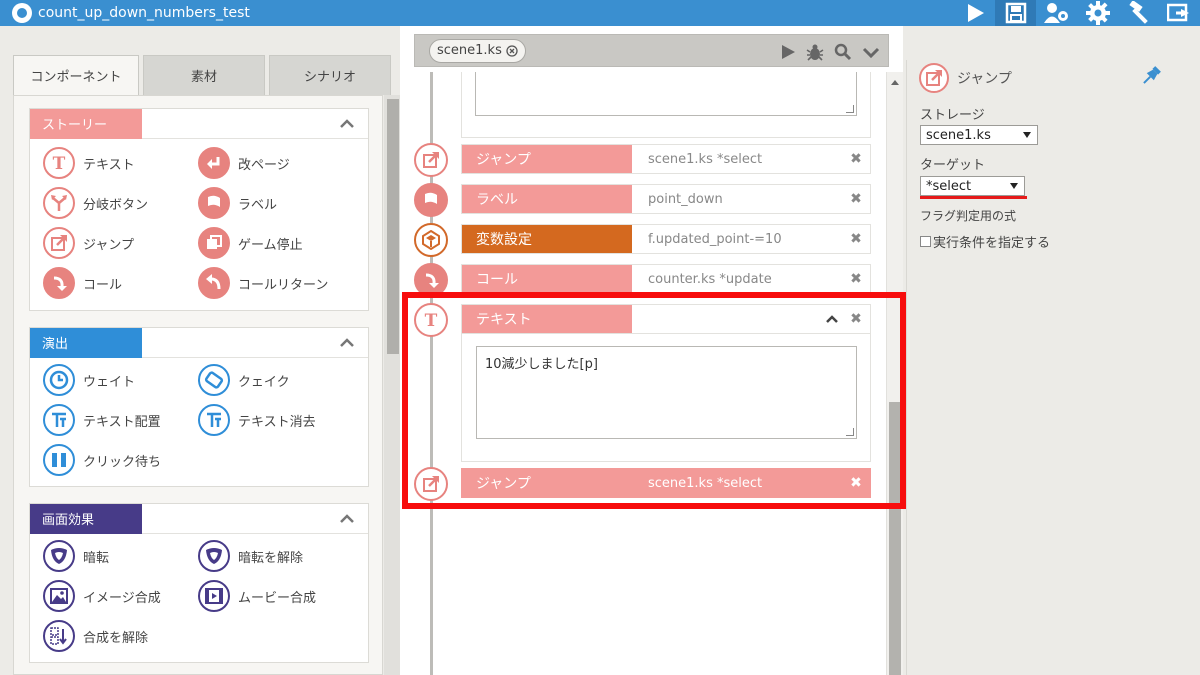 This screenshot has height=675, width=1200. What do you see at coordinates (257, 420) in the screenshot?
I see `component-text-clear: テキスト消去` at bounding box center [257, 420].